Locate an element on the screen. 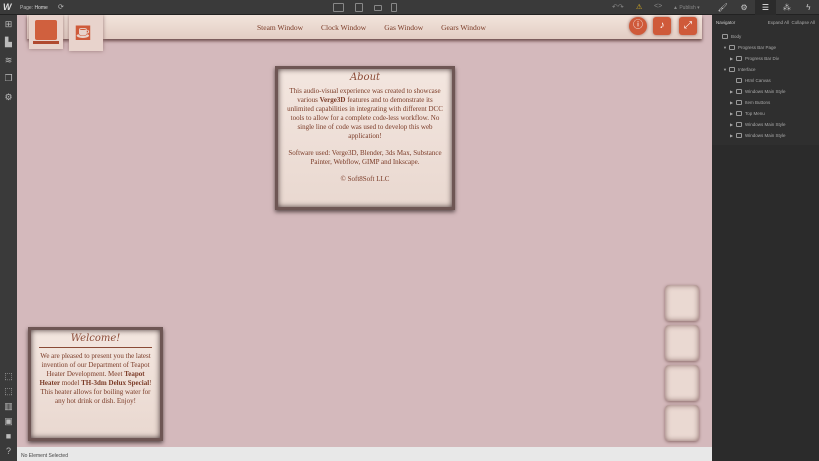  navigator-item: Html Canvas is located at coordinates (765, 80).